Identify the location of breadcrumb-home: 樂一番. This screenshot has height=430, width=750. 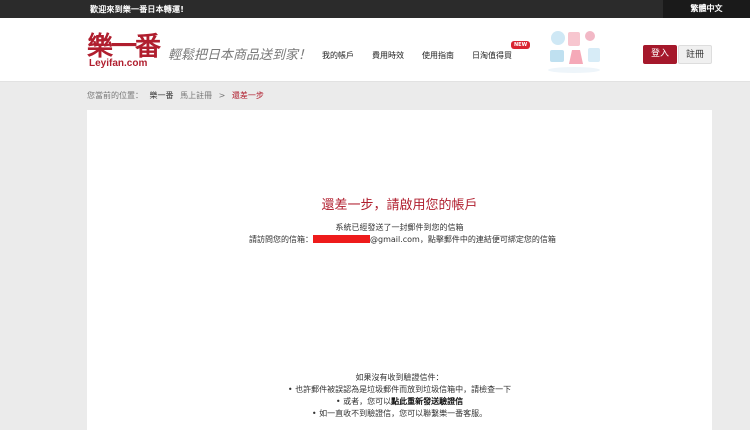
(162, 95).